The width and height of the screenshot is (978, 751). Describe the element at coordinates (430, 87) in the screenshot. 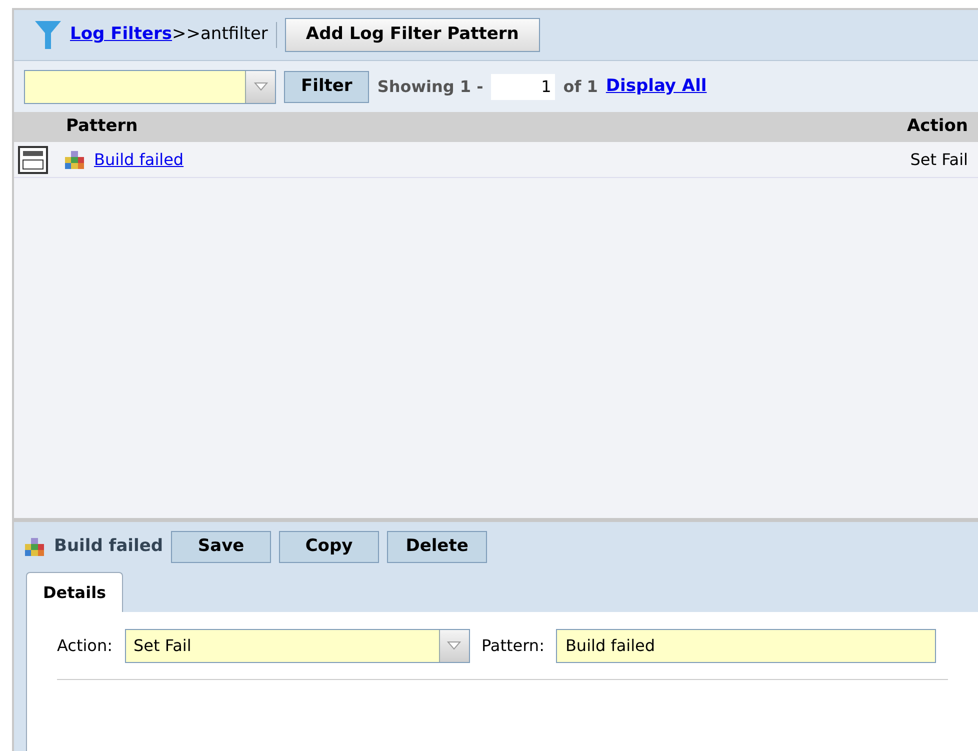

I see `showing-label: Showing 1 -` at that location.